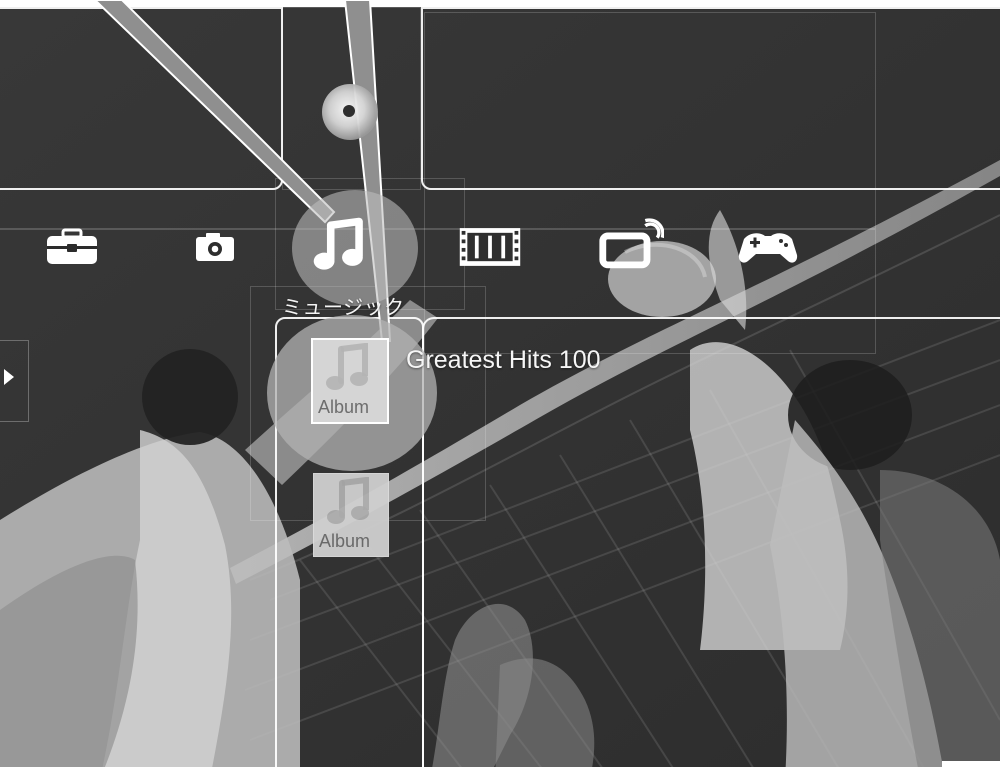 The width and height of the screenshot is (1000, 779). I want to click on film-strip-icon, so click(490, 247).